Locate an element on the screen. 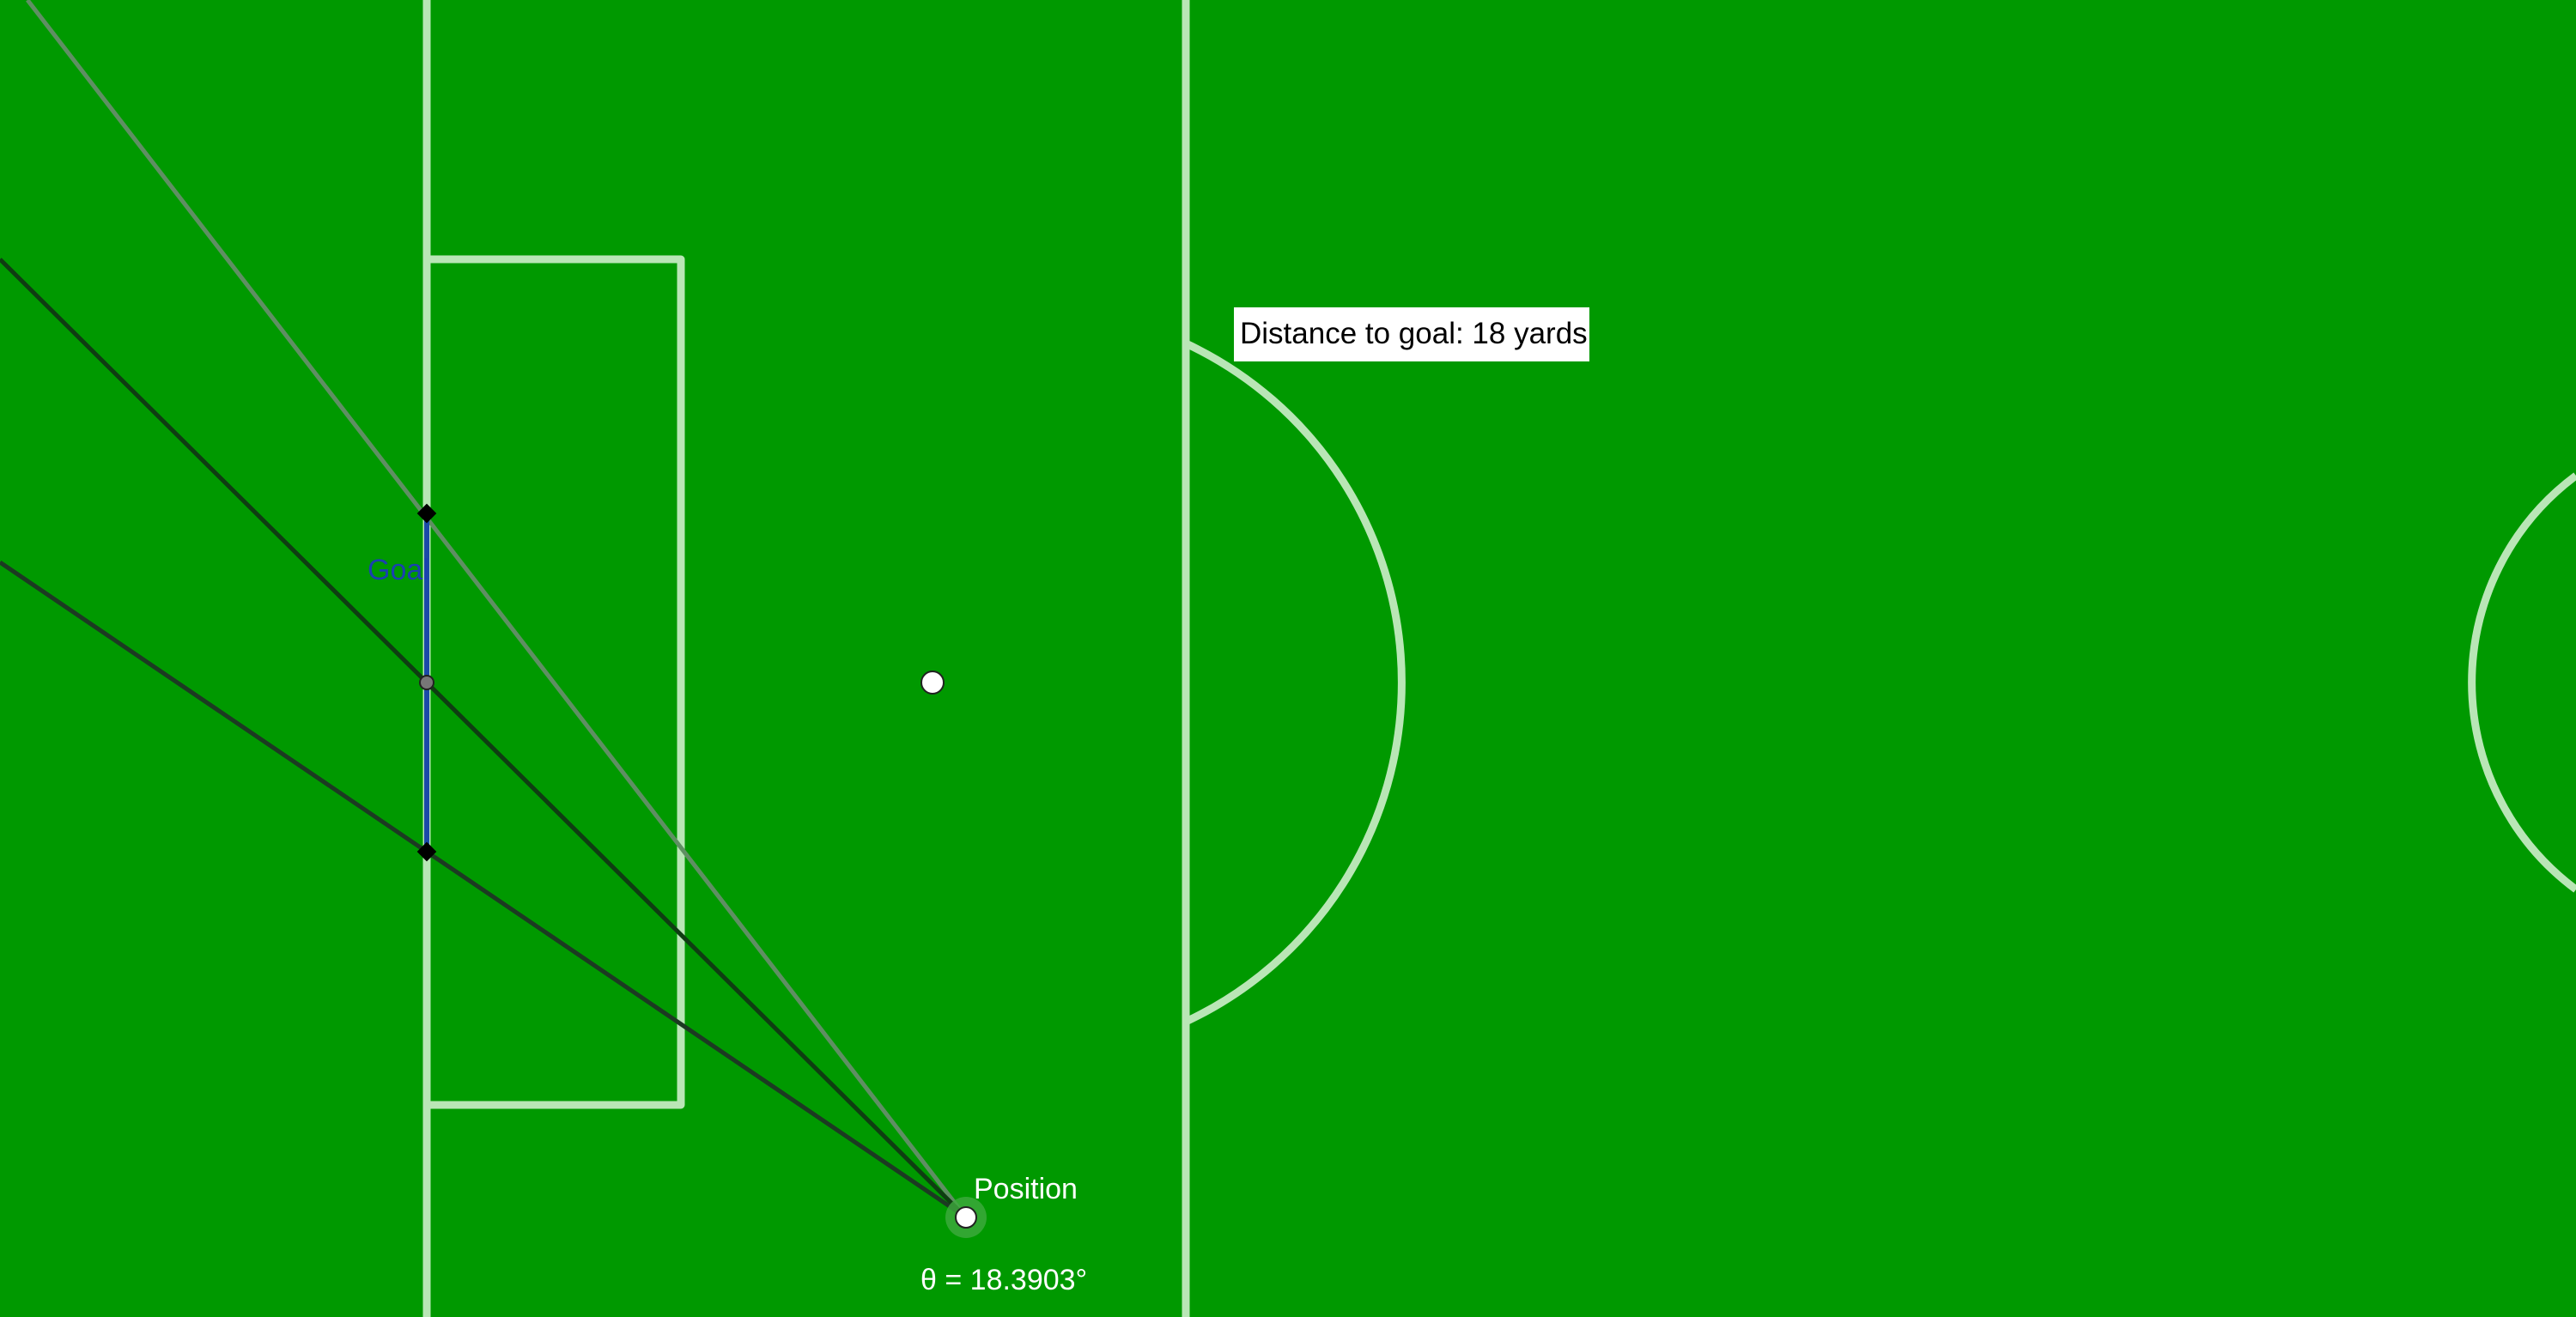  position-label: Position is located at coordinates (1026, 1189).